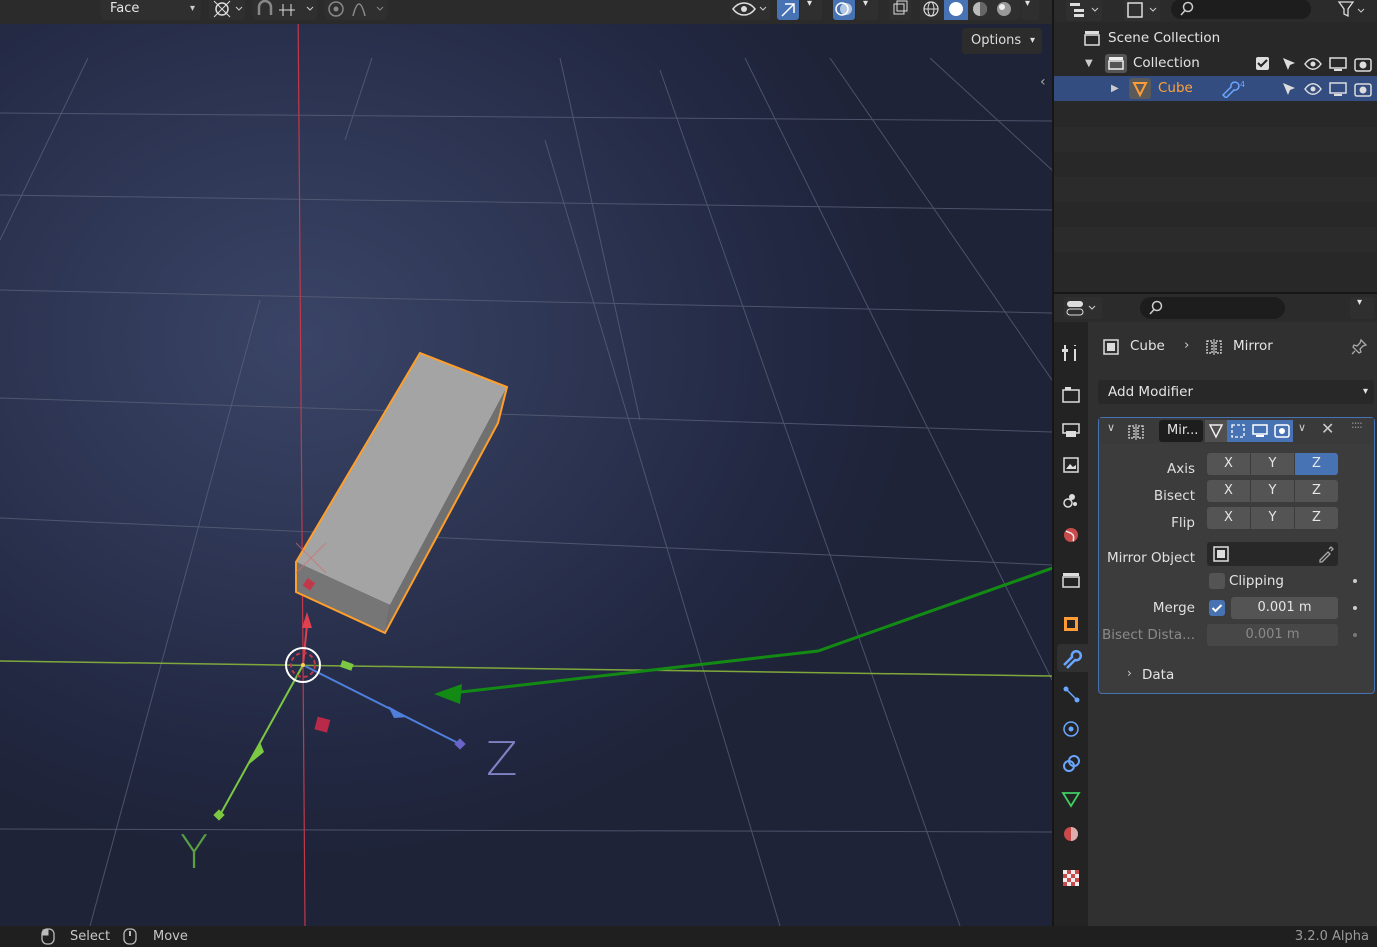 Image resolution: width=1377 pixels, height=947 pixels. Describe the element at coordinates (1071, 834) in the screenshot. I see `tab-material` at that location.